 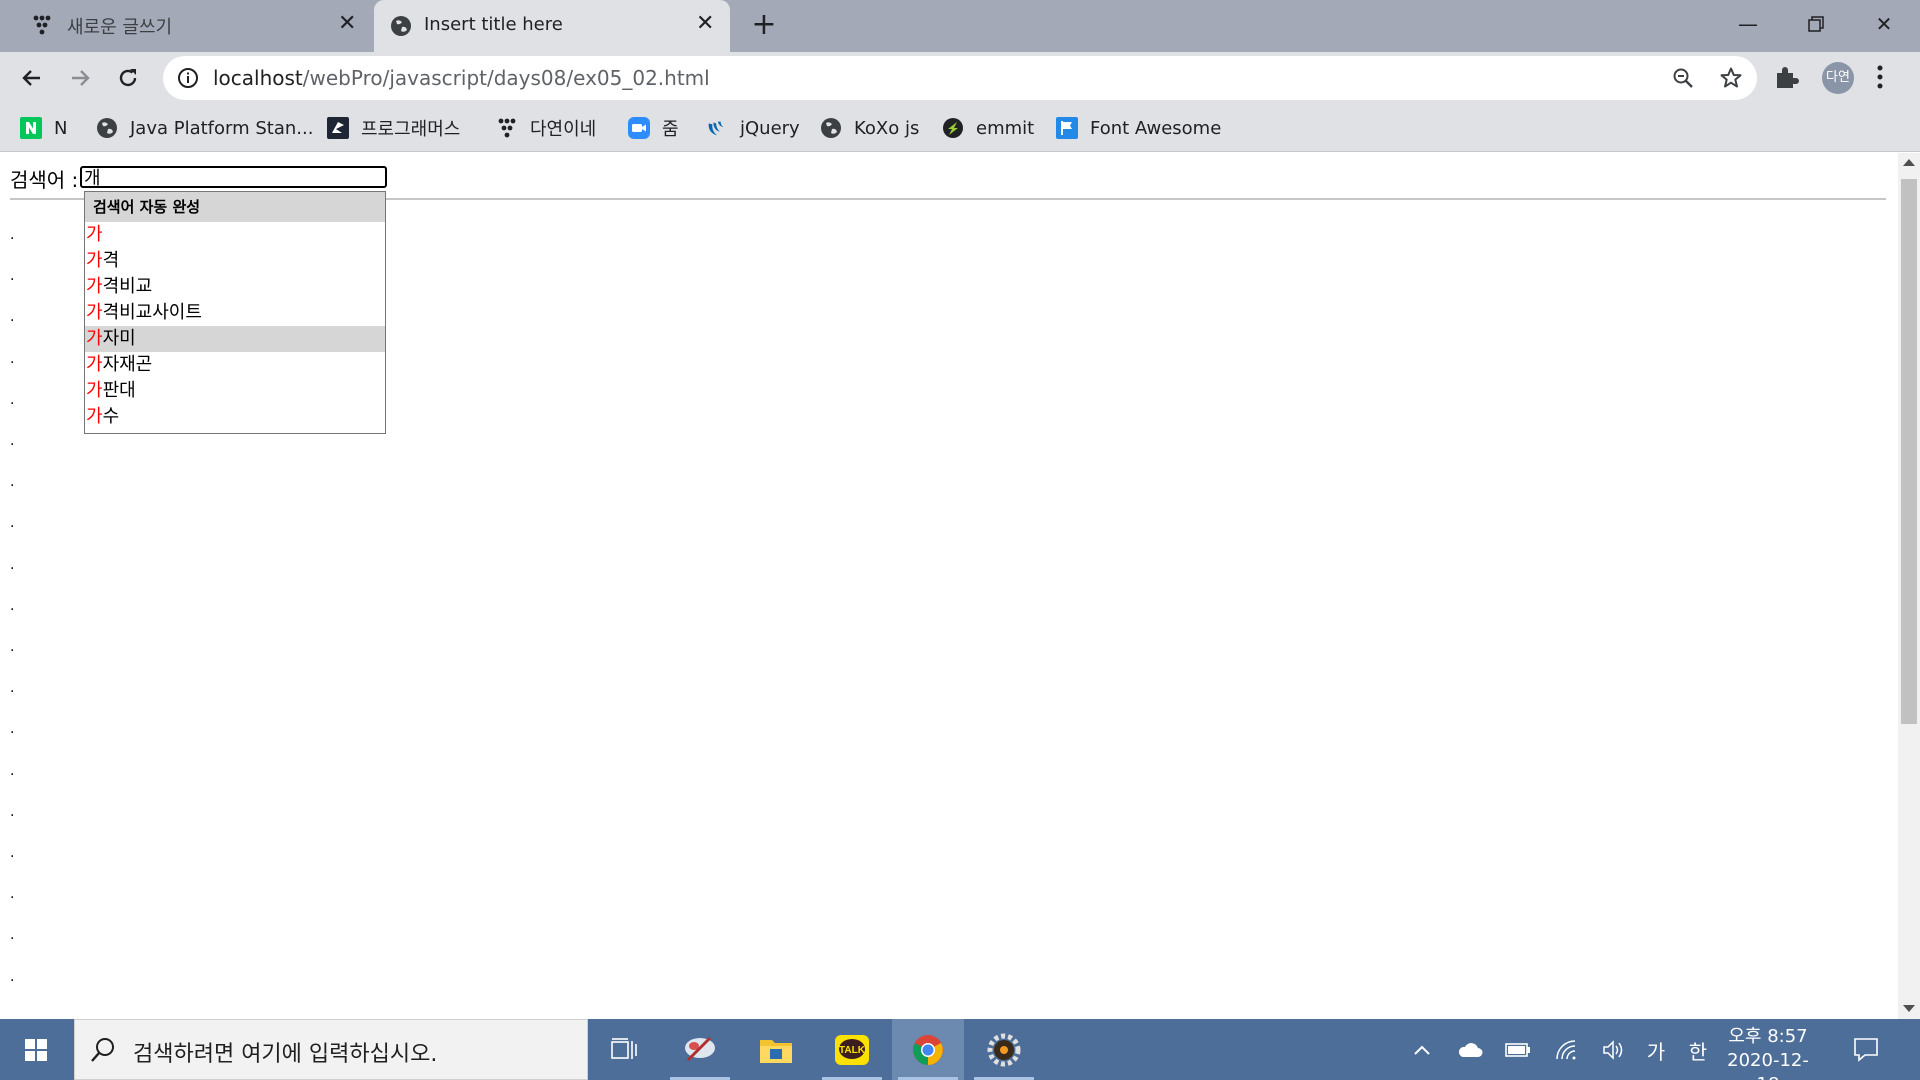 I want to click on search-input, so click(x=233, y=177).